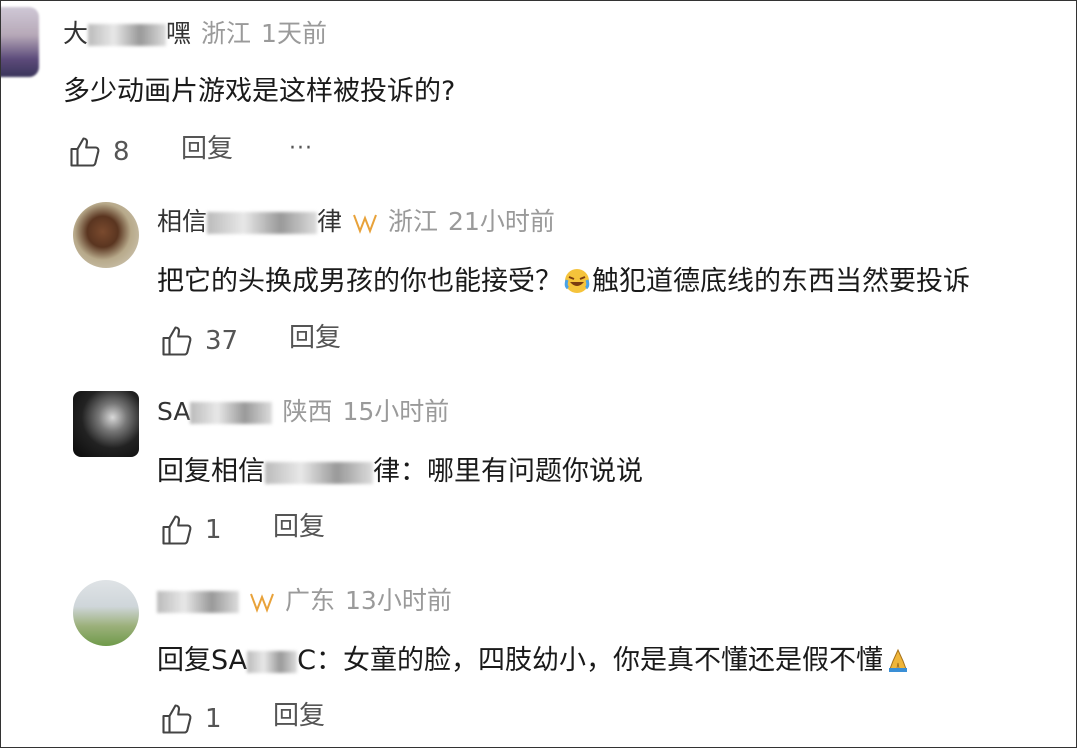 This screenshot has height=751, width=1080. I want to click on timestamp: 13小时前, so click(398, 600).